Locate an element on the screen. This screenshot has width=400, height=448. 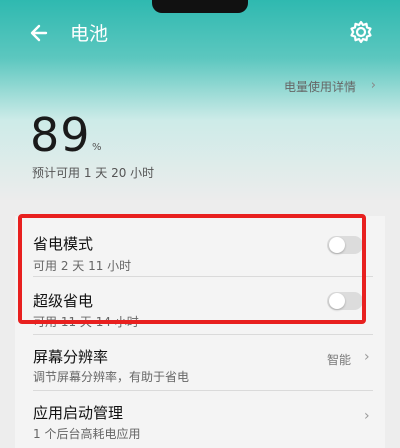
app-launch-management-title: 应用启动管理 is located at coordinates (78, 413).